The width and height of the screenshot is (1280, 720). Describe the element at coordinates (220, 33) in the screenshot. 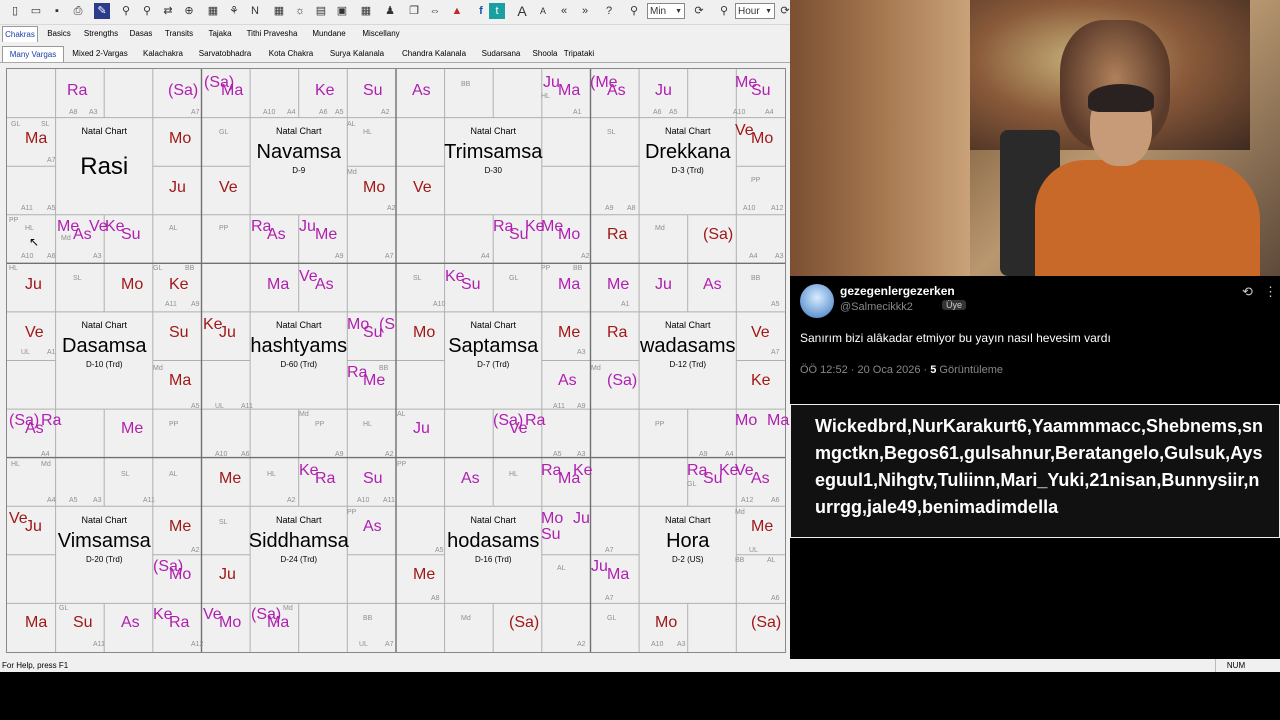

I see `tab-main-5: Tajaka` at that location.